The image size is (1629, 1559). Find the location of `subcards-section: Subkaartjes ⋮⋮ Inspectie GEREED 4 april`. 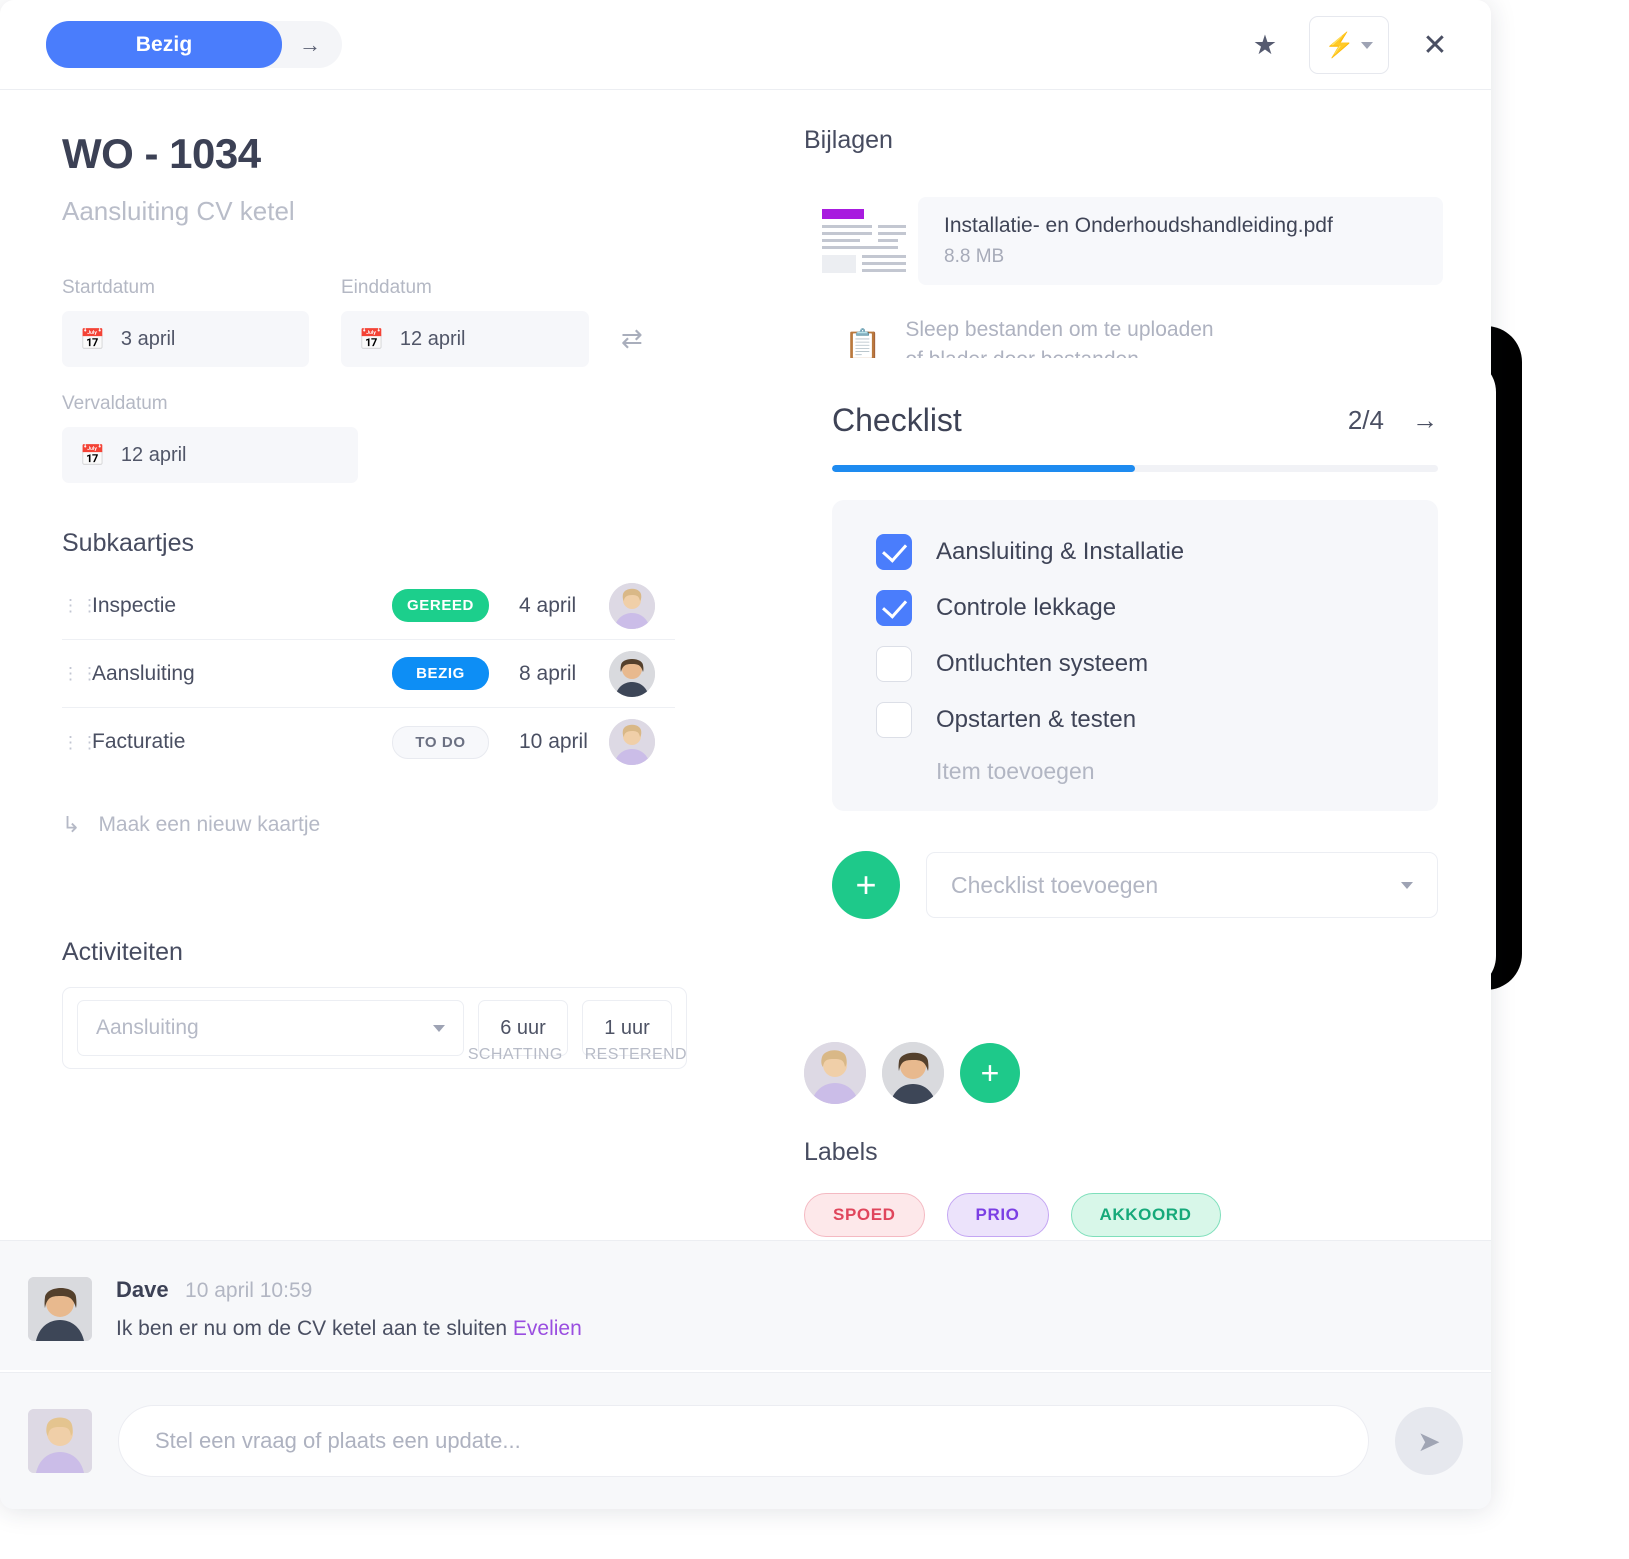

subcards-section: Subkaartjes ⋮⋮ Inspectie GEREED 4 april is located at coordinates (426, 683).